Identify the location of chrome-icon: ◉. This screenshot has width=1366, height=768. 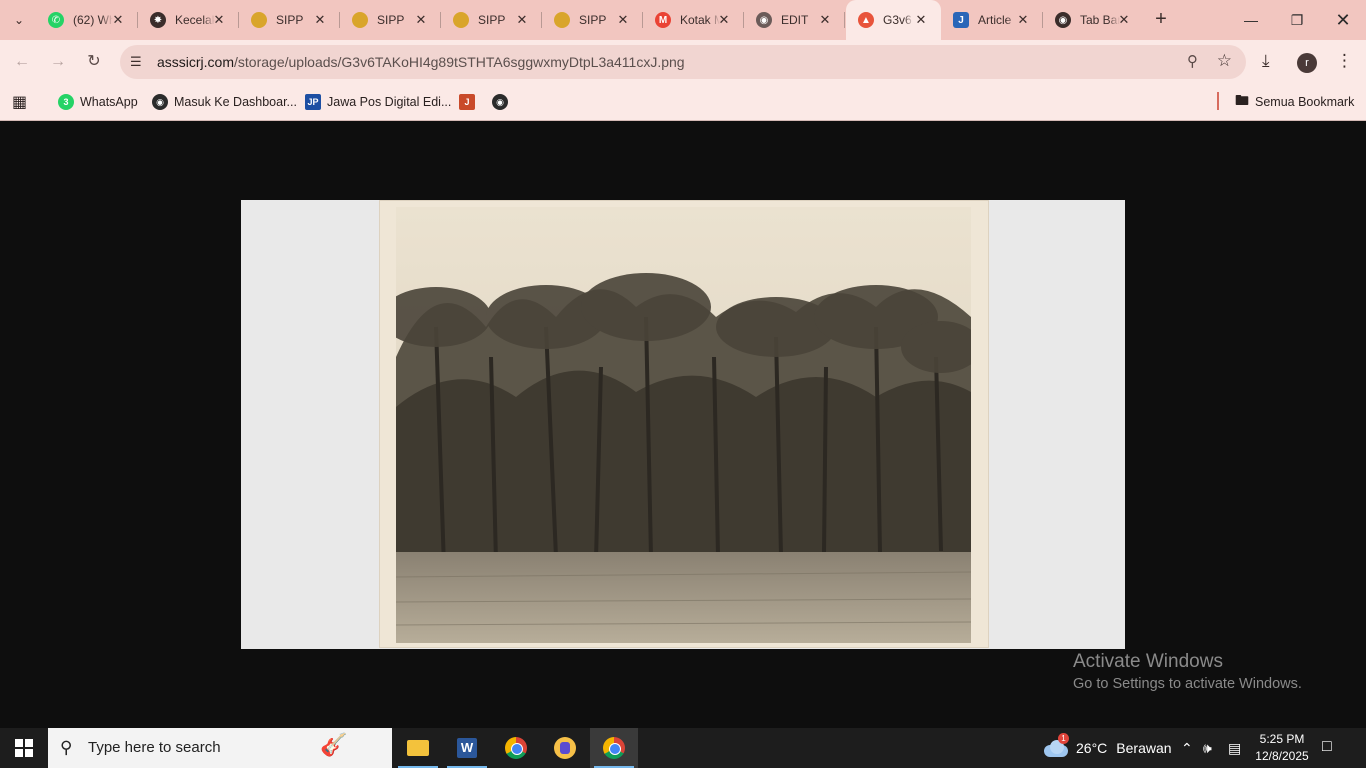
(1063, 20).